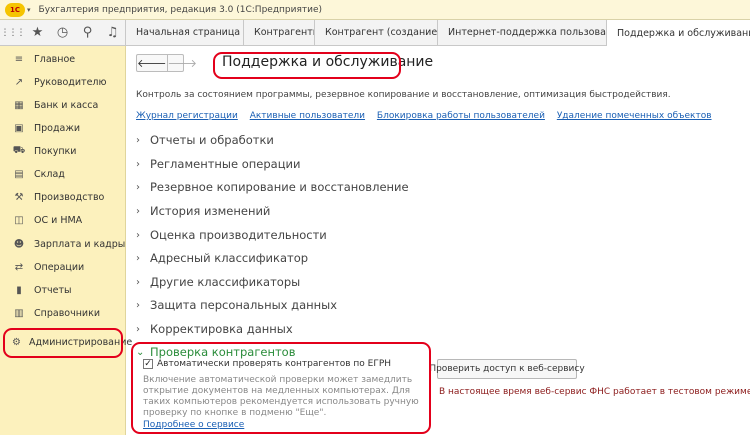  Describe the element at coordinates (53, 290) in the screenshot. I see `sidebar-item-label: Отчеты` at that location.